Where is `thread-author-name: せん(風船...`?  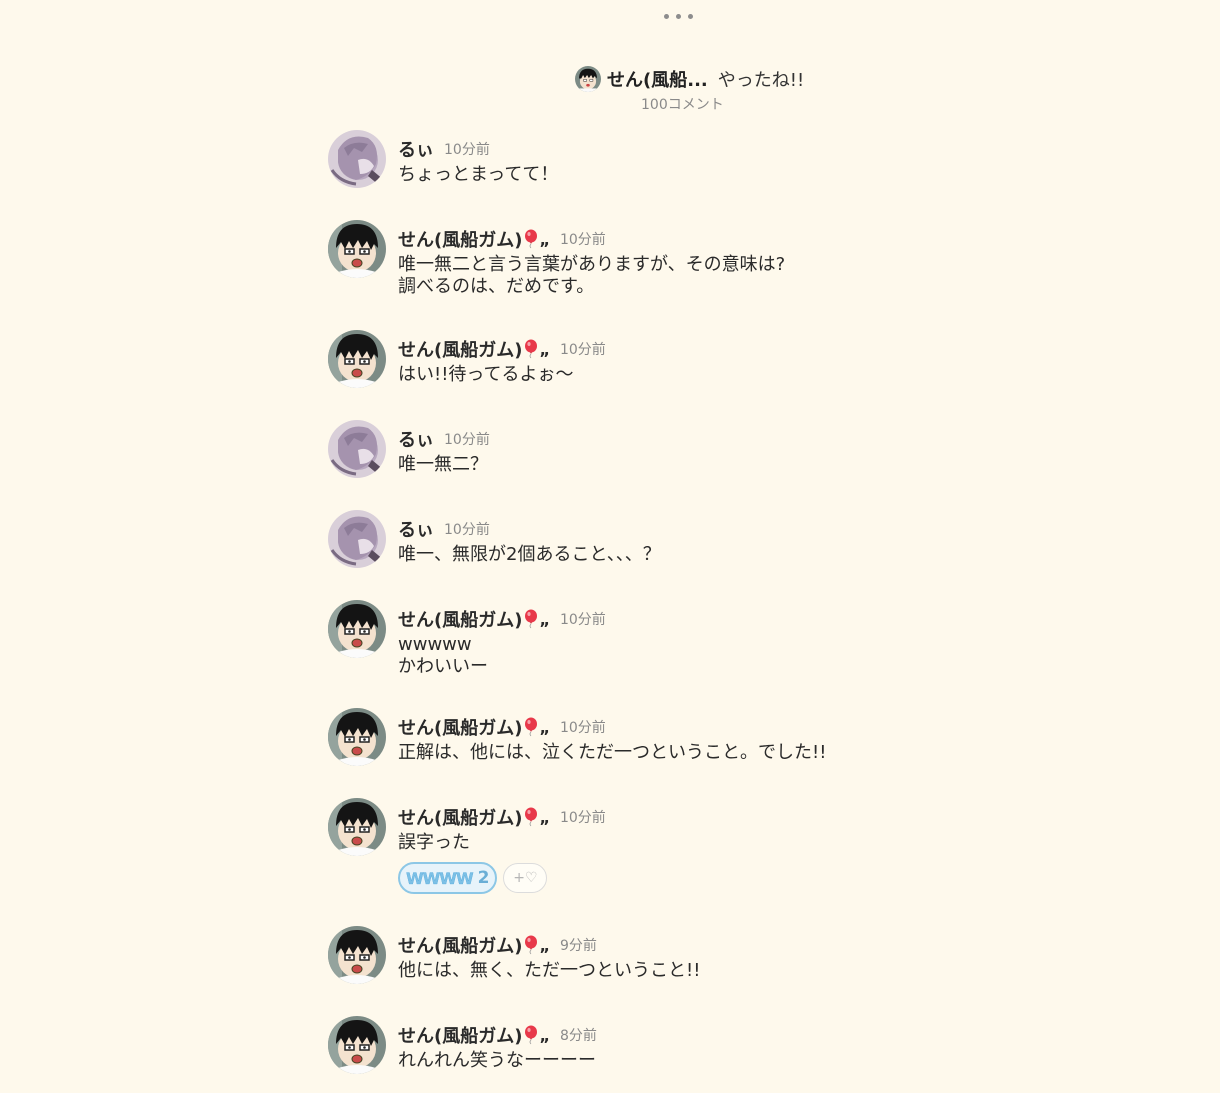
thread-author-name: せん(風船... is located at coordinates (657, 79).